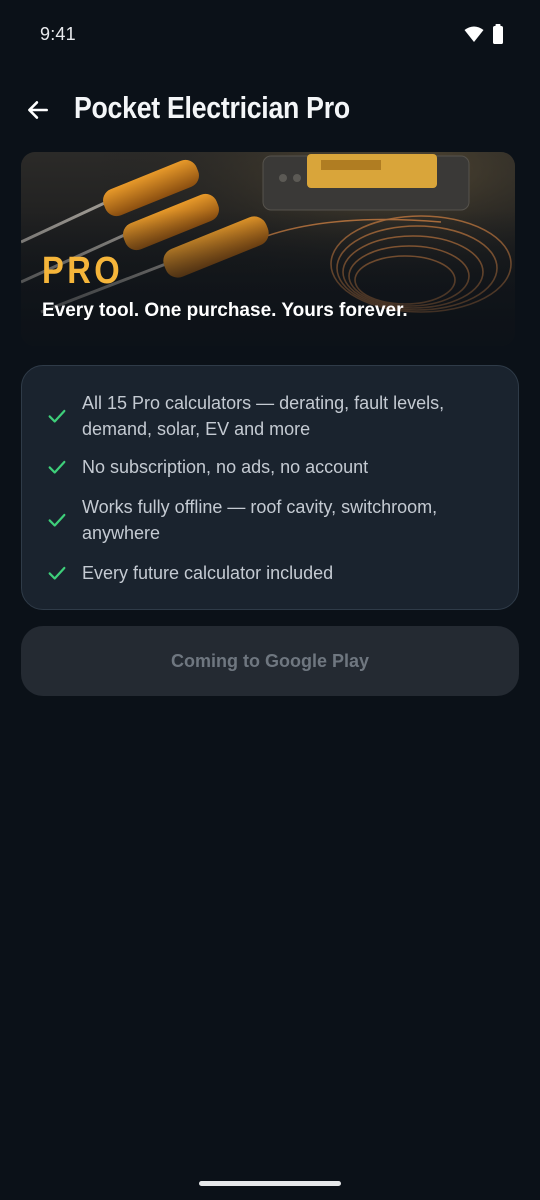 The width and height of the screenshot is (540, 1200). I want to click on home-indicator, so click(270, 1183).